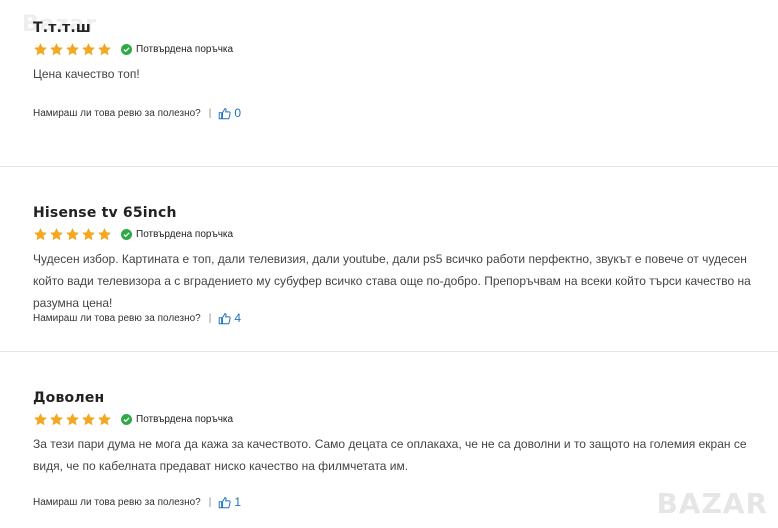  I want to click on helpful-row: Намираш ли това ревю за полезно? | 1, so click(137, 502).